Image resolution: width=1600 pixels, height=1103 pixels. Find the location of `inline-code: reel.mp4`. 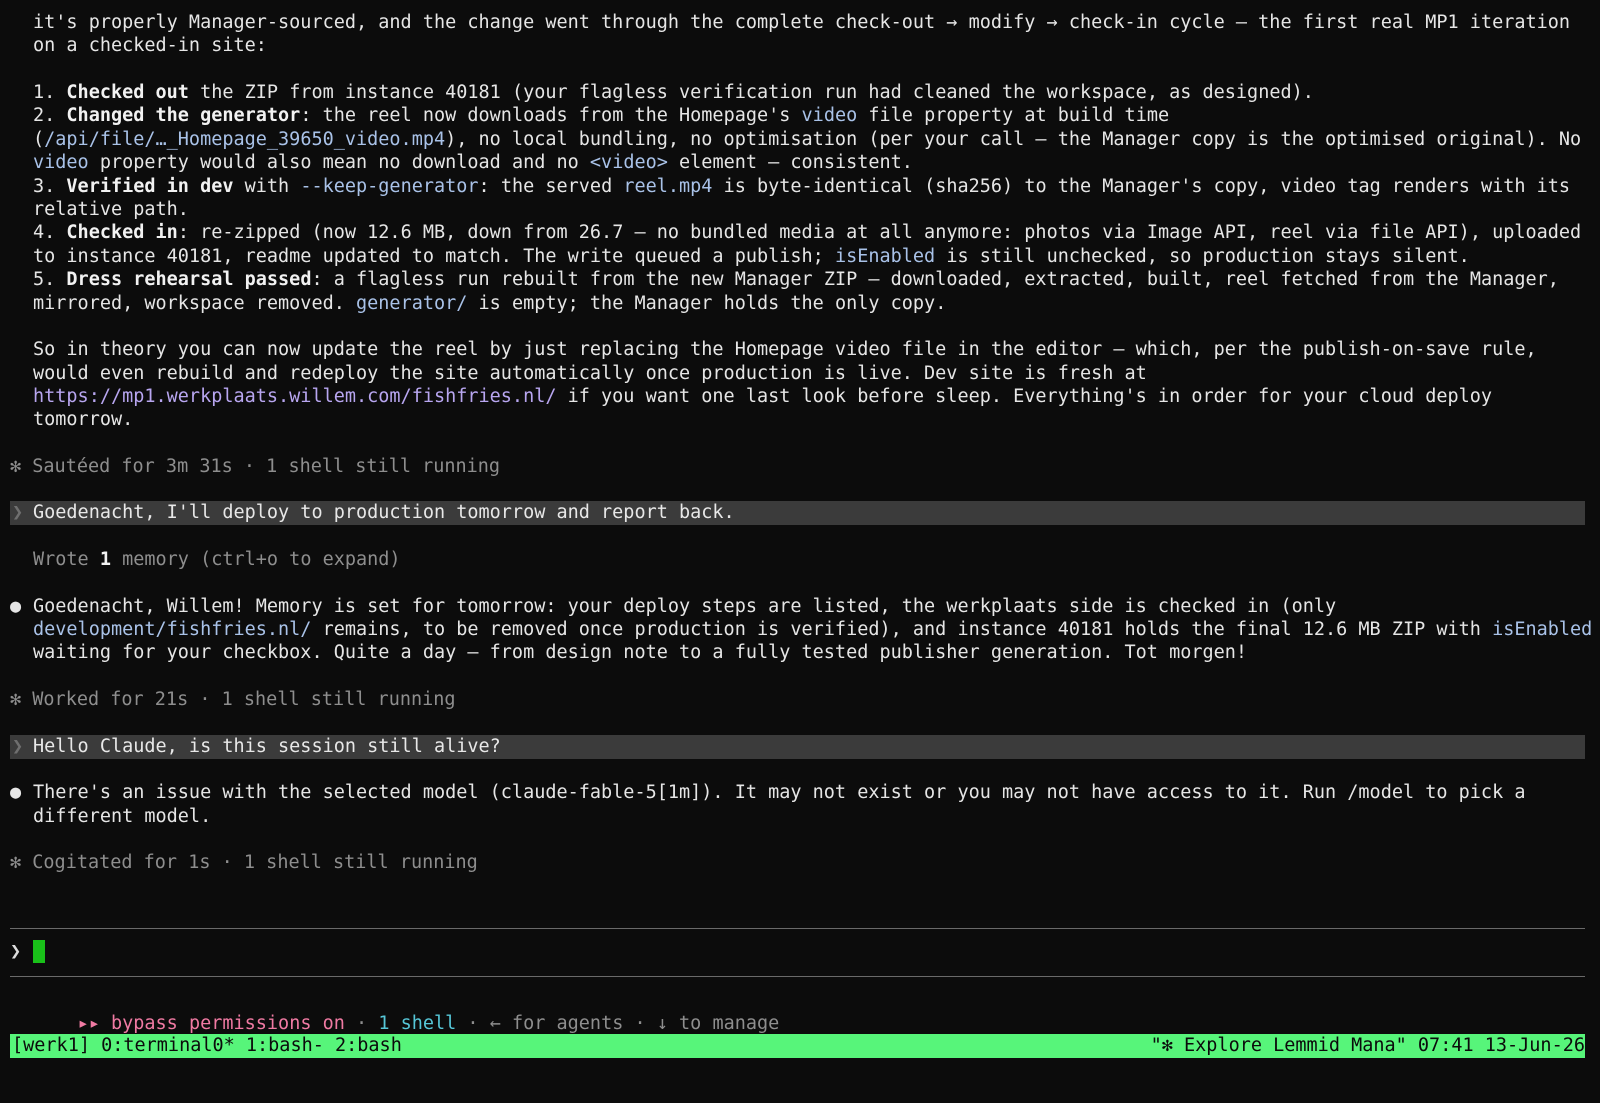

inline-code: reel.mp4 is located at coordinates (668, 186).